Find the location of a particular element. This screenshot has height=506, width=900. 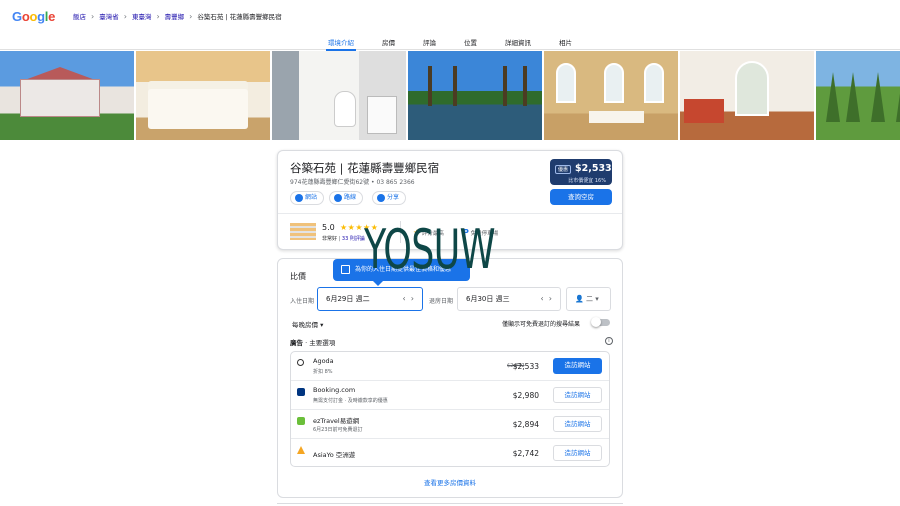

offer-price: $2,894 is located at coordinates (525, 424).